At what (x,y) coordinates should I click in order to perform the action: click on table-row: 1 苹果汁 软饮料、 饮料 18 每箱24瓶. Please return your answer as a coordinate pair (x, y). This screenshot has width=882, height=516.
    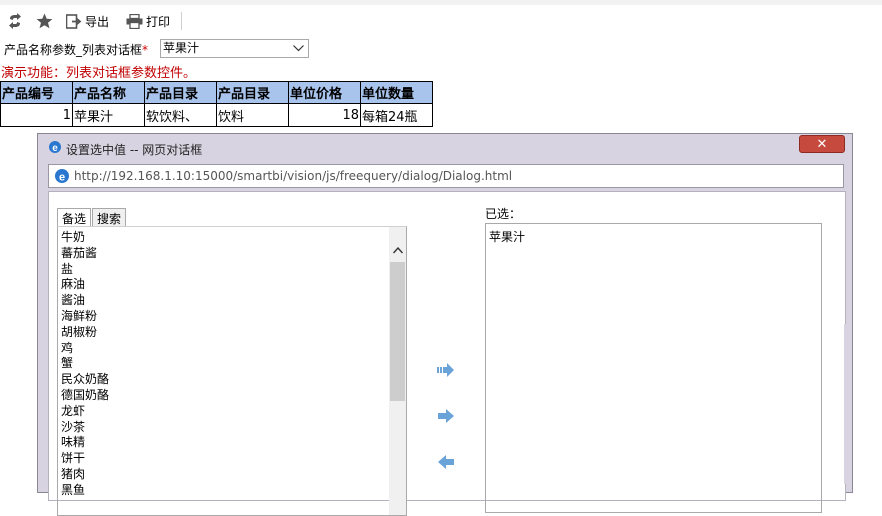
    Looking at the image, I should click on (216, 115).